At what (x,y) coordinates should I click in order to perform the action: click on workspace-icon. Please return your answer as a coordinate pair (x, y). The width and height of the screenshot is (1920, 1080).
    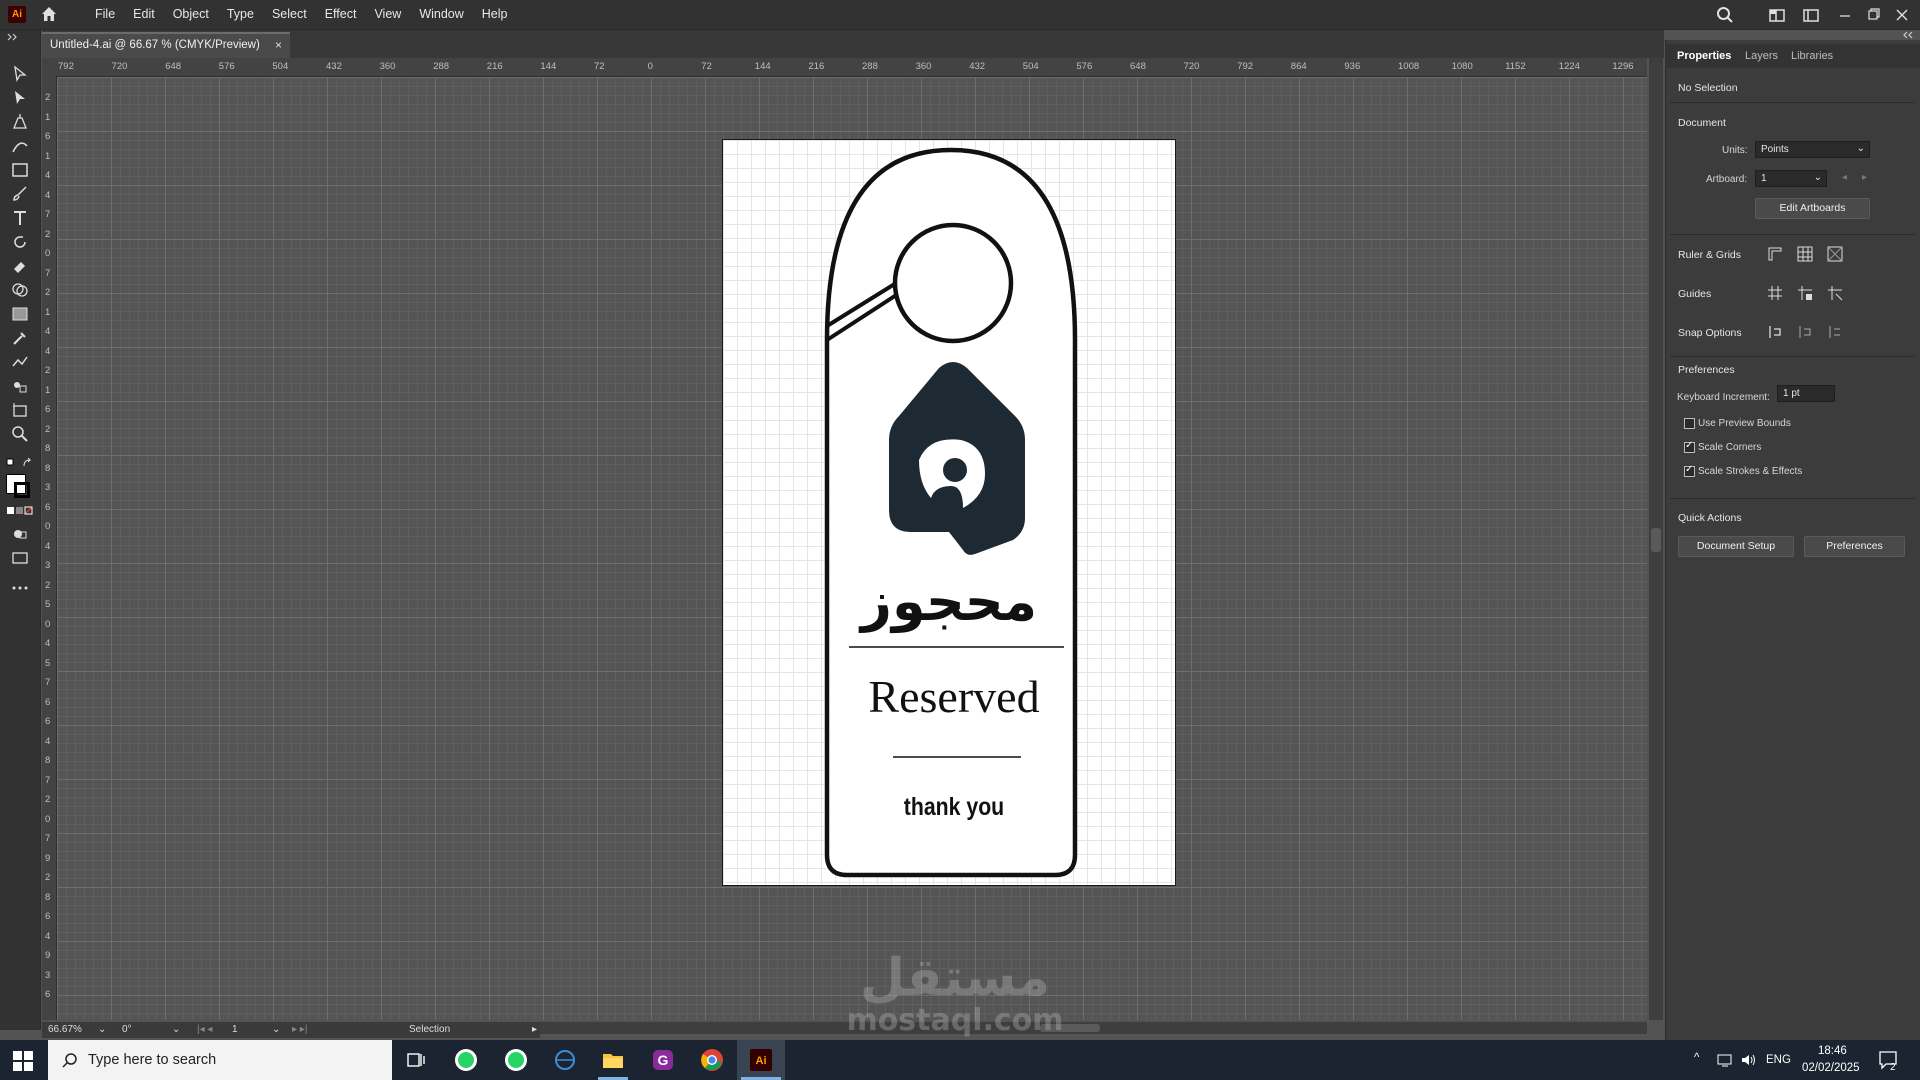
    Looking at the image, I should click on (1777, 15).